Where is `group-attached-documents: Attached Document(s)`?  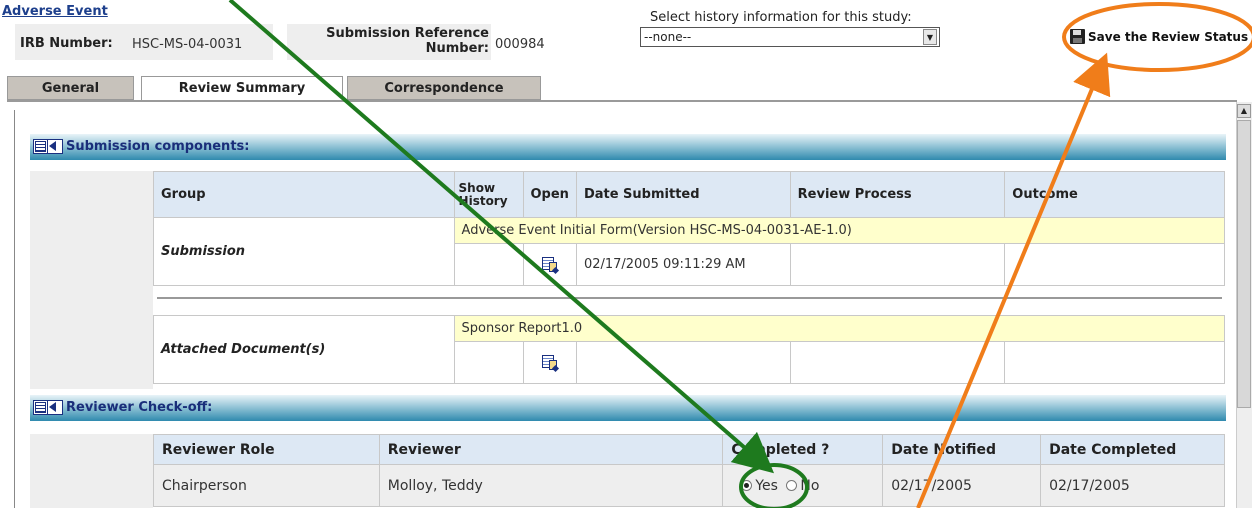
group-attached-documents: Attached Document(s) is located at coordinates (304, 349).